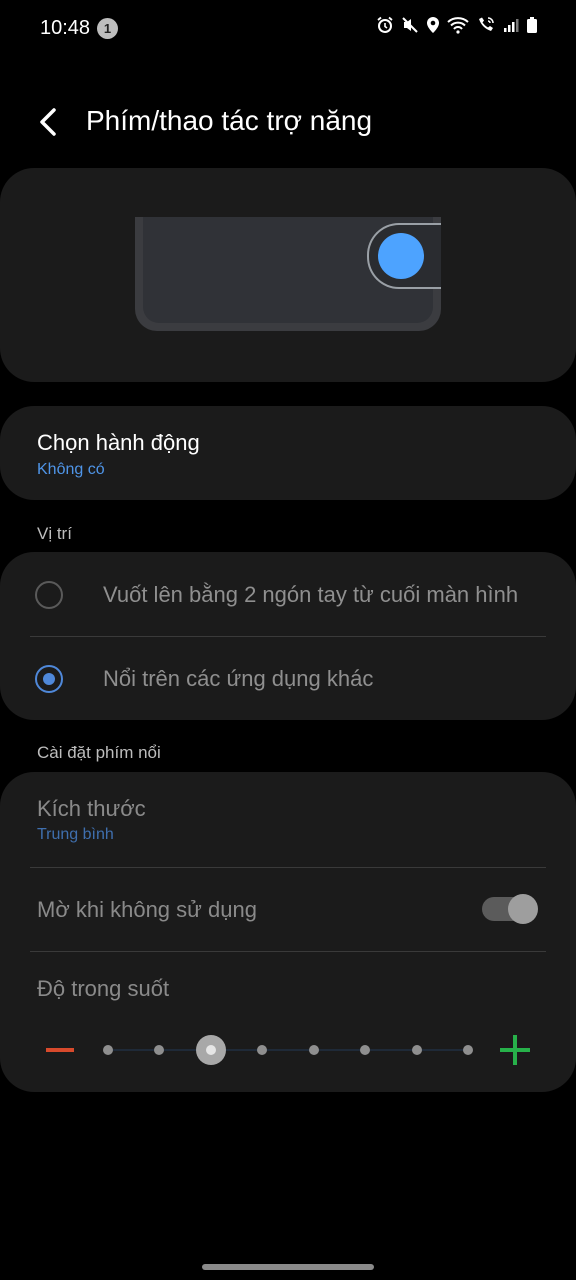 Image resolution: width=576 pixels, height=1280 pixels. What do you see at coordinates (523, 909) in the screenshot?
I see `toggle-thumb` at bounding box center [523, 909].